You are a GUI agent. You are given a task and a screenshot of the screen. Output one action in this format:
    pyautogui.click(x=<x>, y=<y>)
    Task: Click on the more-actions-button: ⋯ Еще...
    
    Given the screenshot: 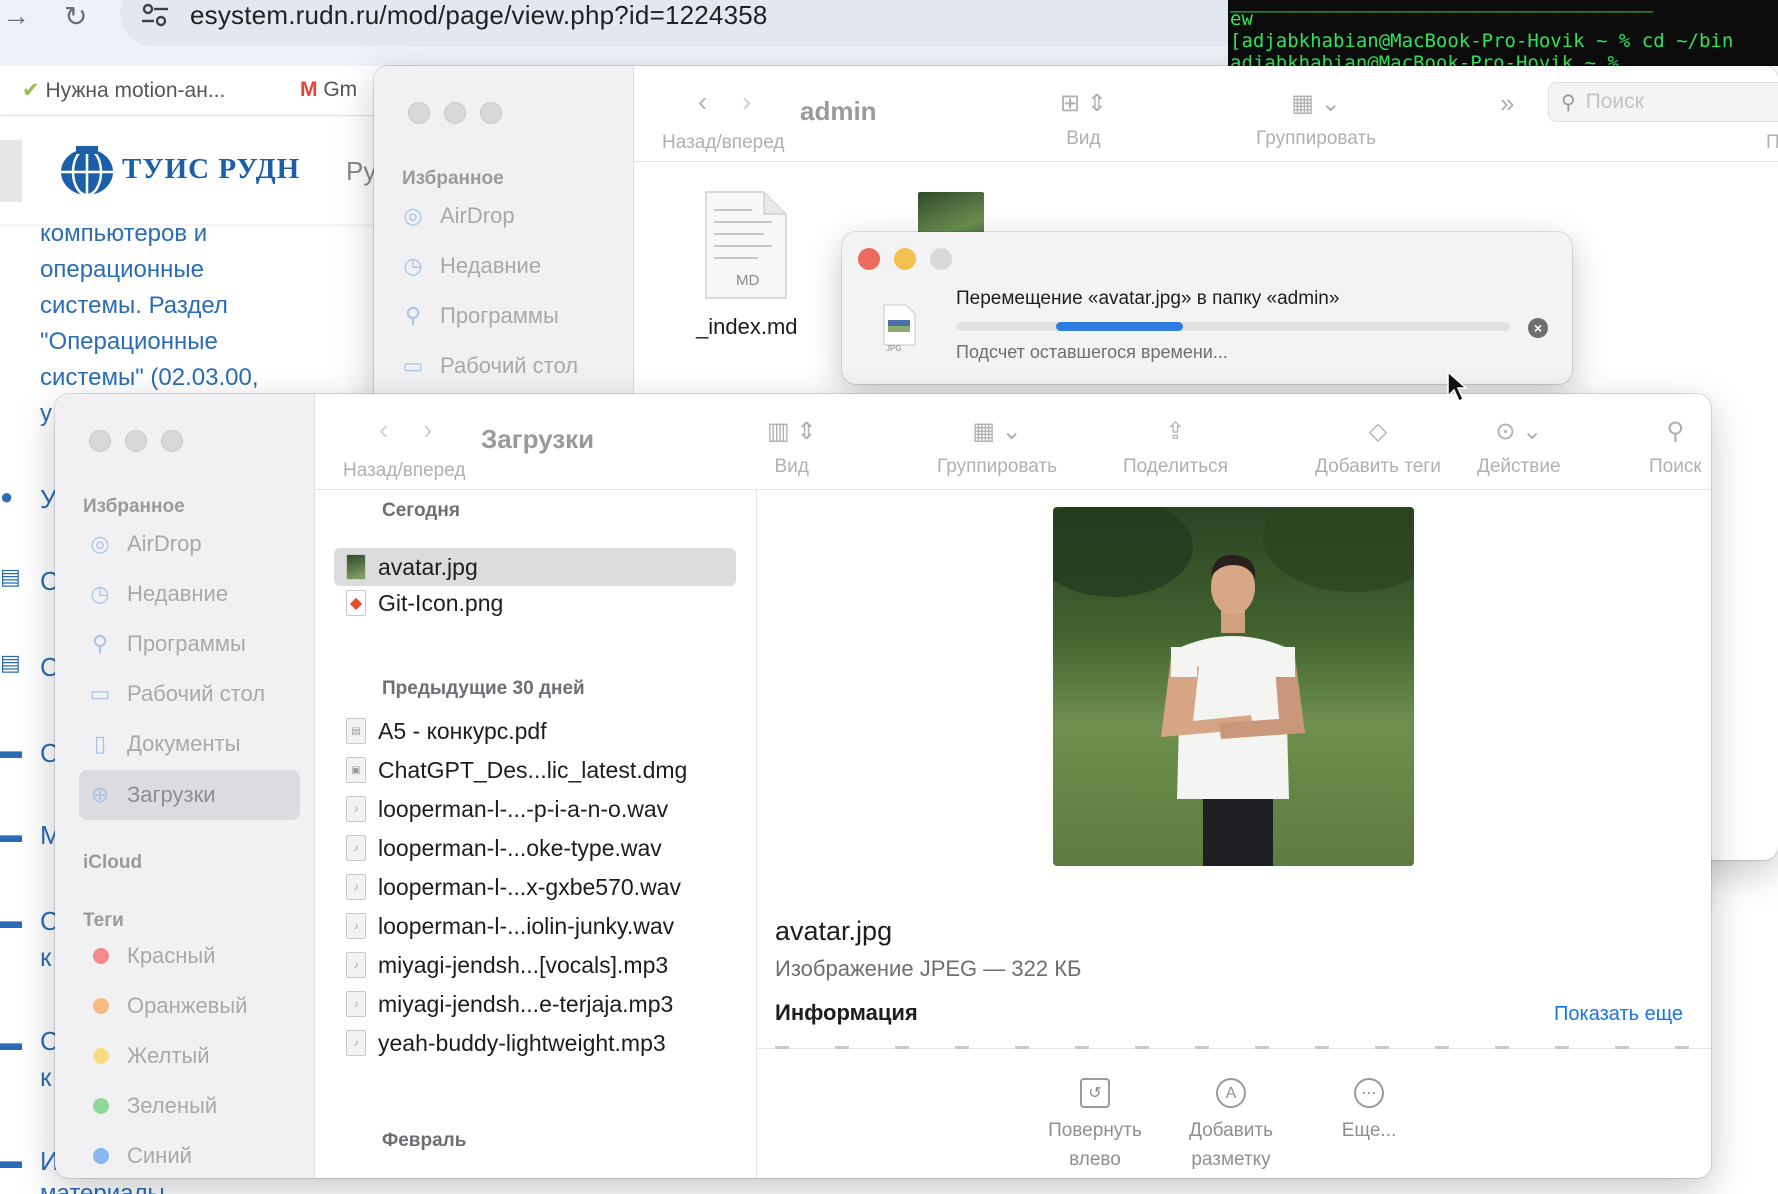 What is the action you would take?
    pyautogui.click(x=1369, y=1111)
    